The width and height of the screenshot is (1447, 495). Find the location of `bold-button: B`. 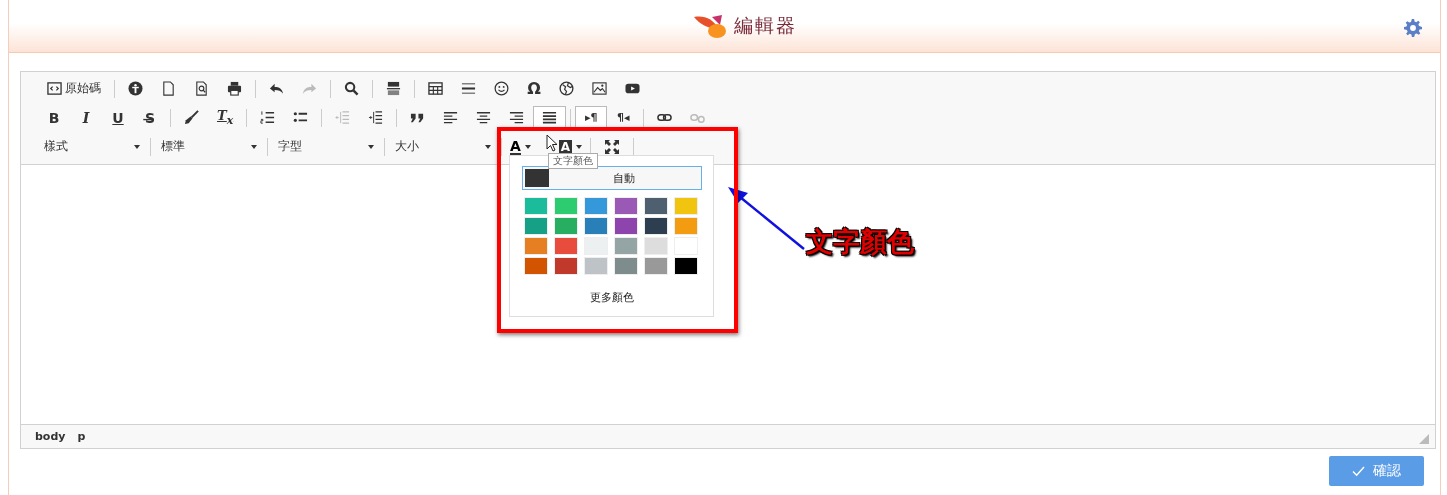

bold-button: B is located at coordinates (54, 117).